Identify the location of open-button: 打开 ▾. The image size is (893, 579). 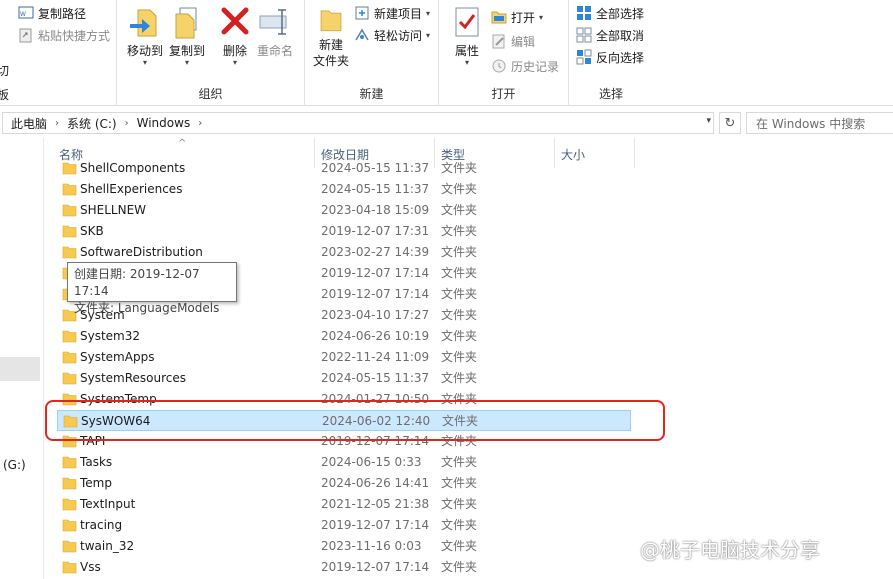
(516, 17).